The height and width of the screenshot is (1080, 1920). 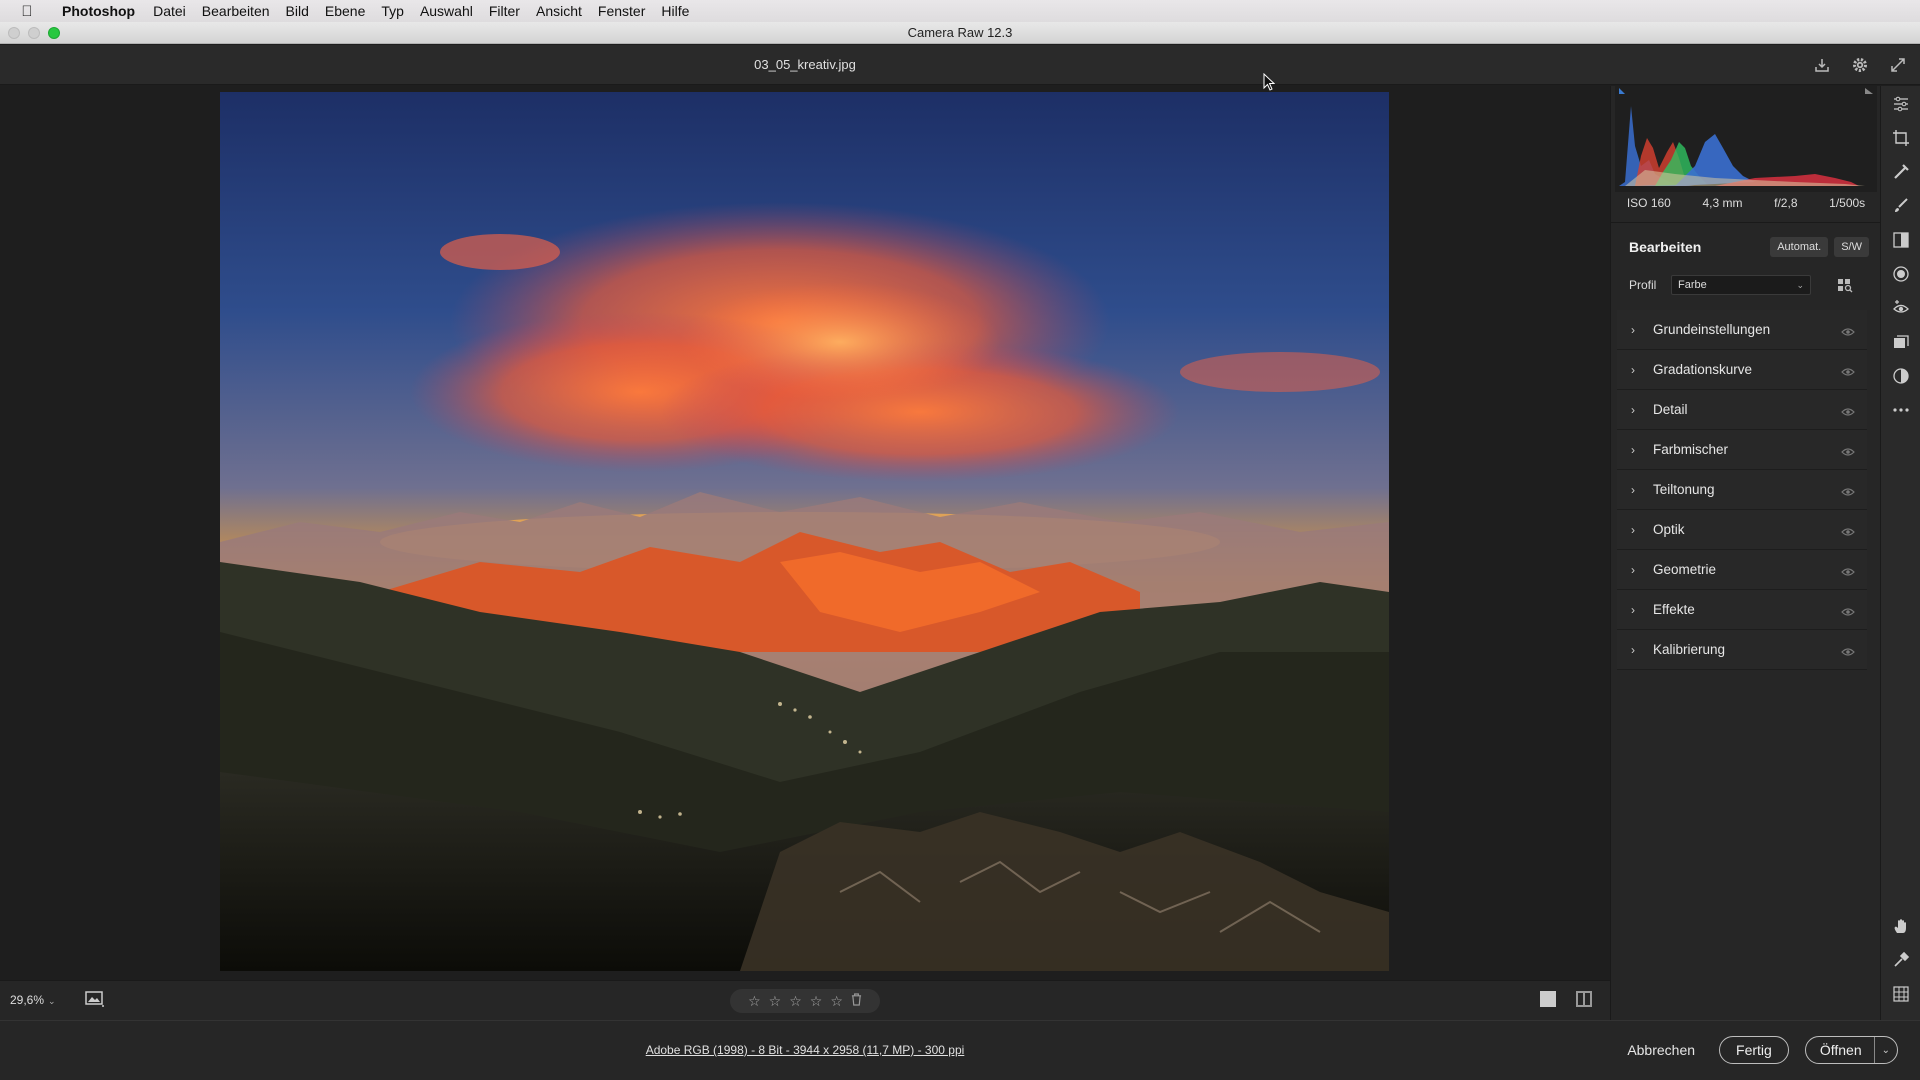 What do you see at coordinates (1741, 285) in the screenshot?
I see `profile-select: Farbe ⌄` at bounding box center [1741, 285].